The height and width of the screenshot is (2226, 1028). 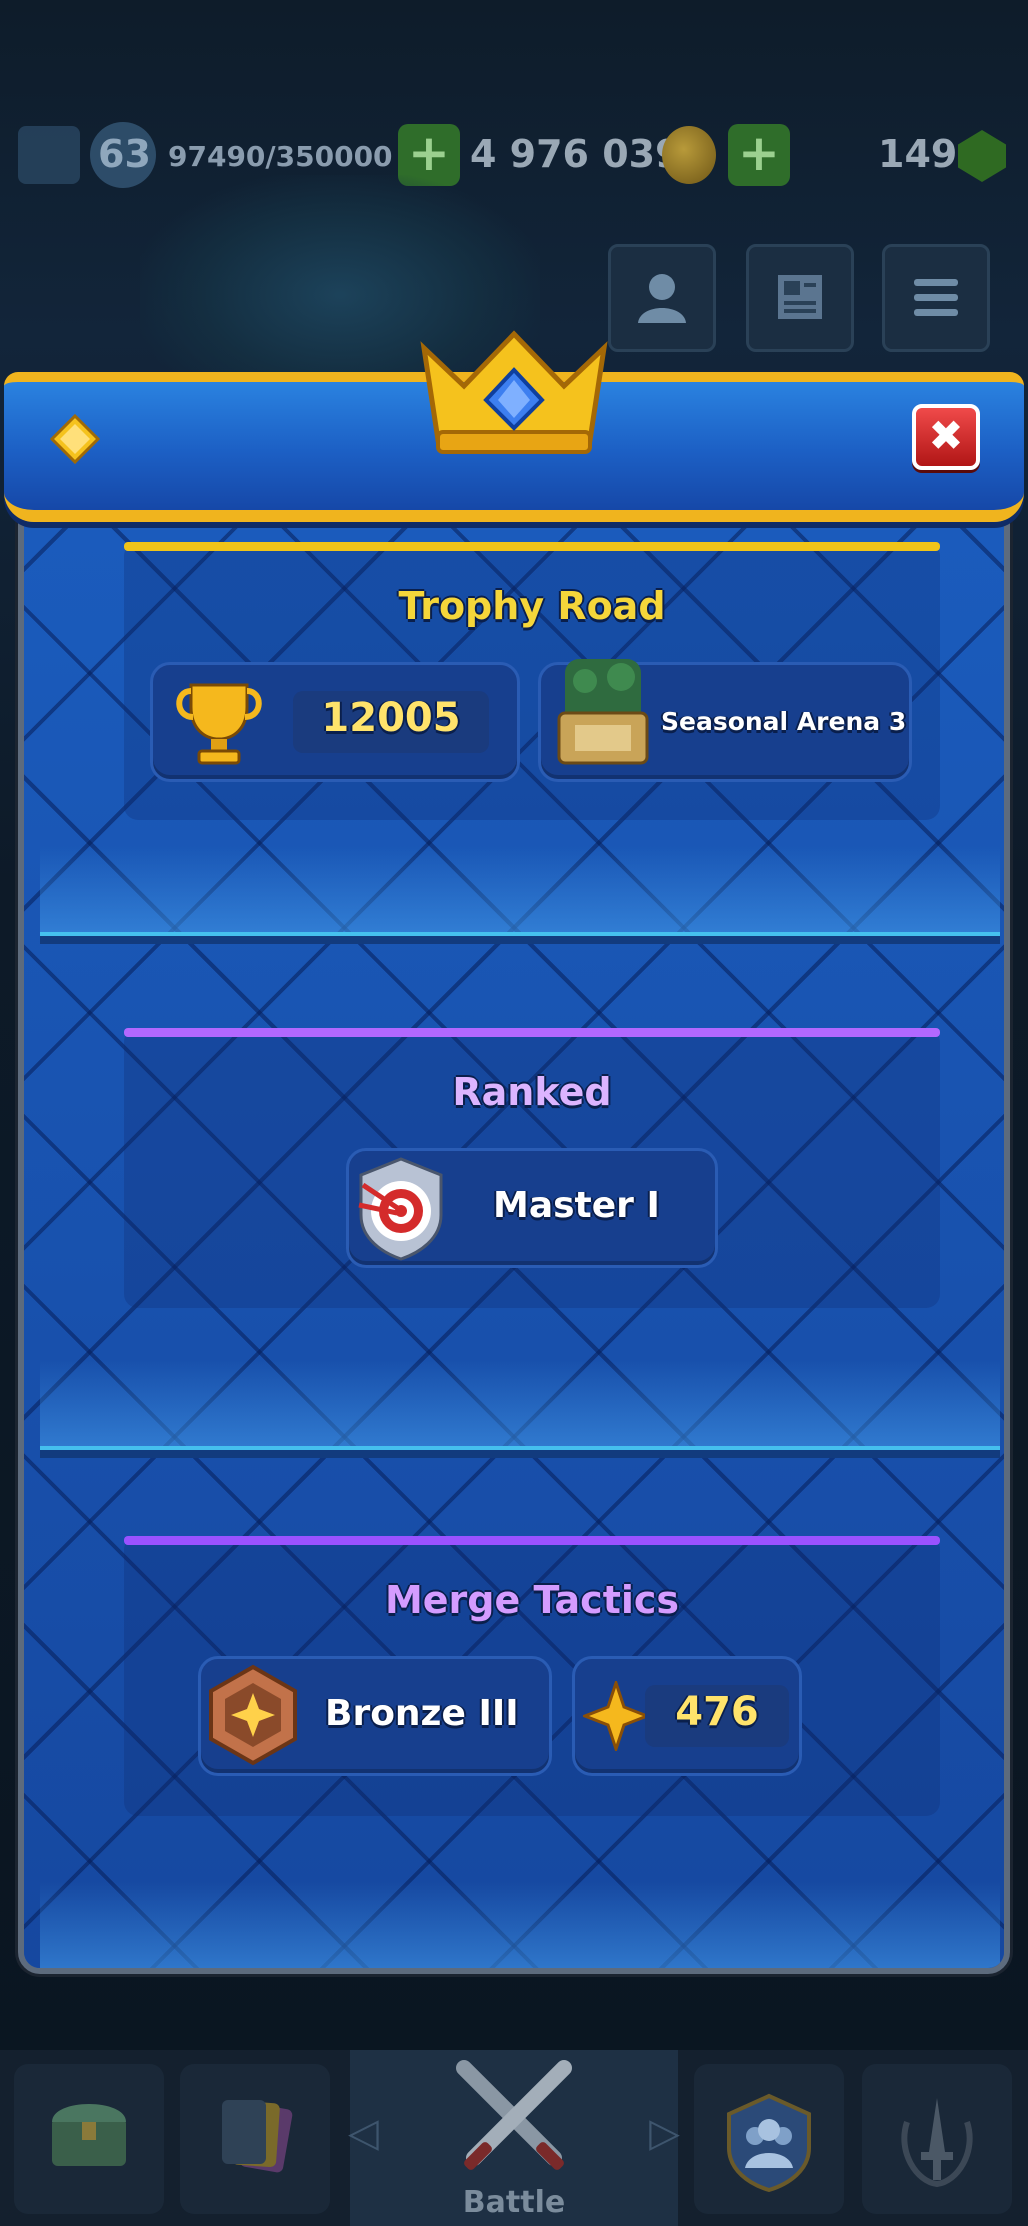 What do you see at coordinates (391, 718) in the screenshot?
I see `trophy-count: 12005` at bounding box center [391, 718].